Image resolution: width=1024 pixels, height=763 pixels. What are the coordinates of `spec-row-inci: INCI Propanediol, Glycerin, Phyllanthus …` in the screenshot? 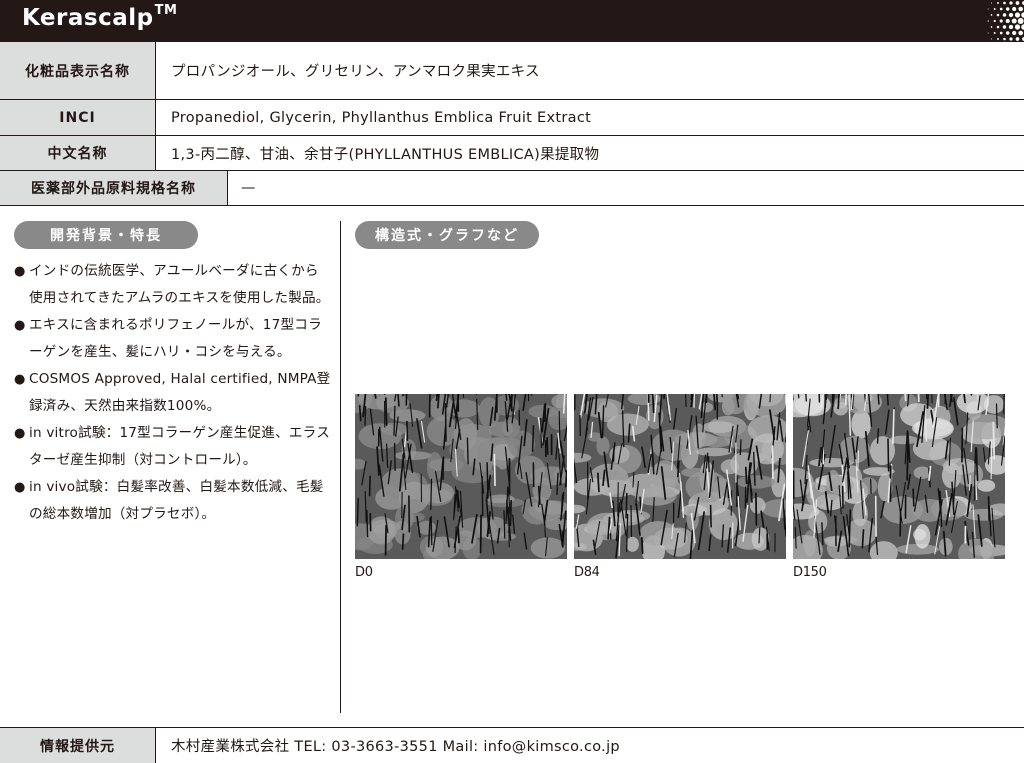 It's located at (512, 118).